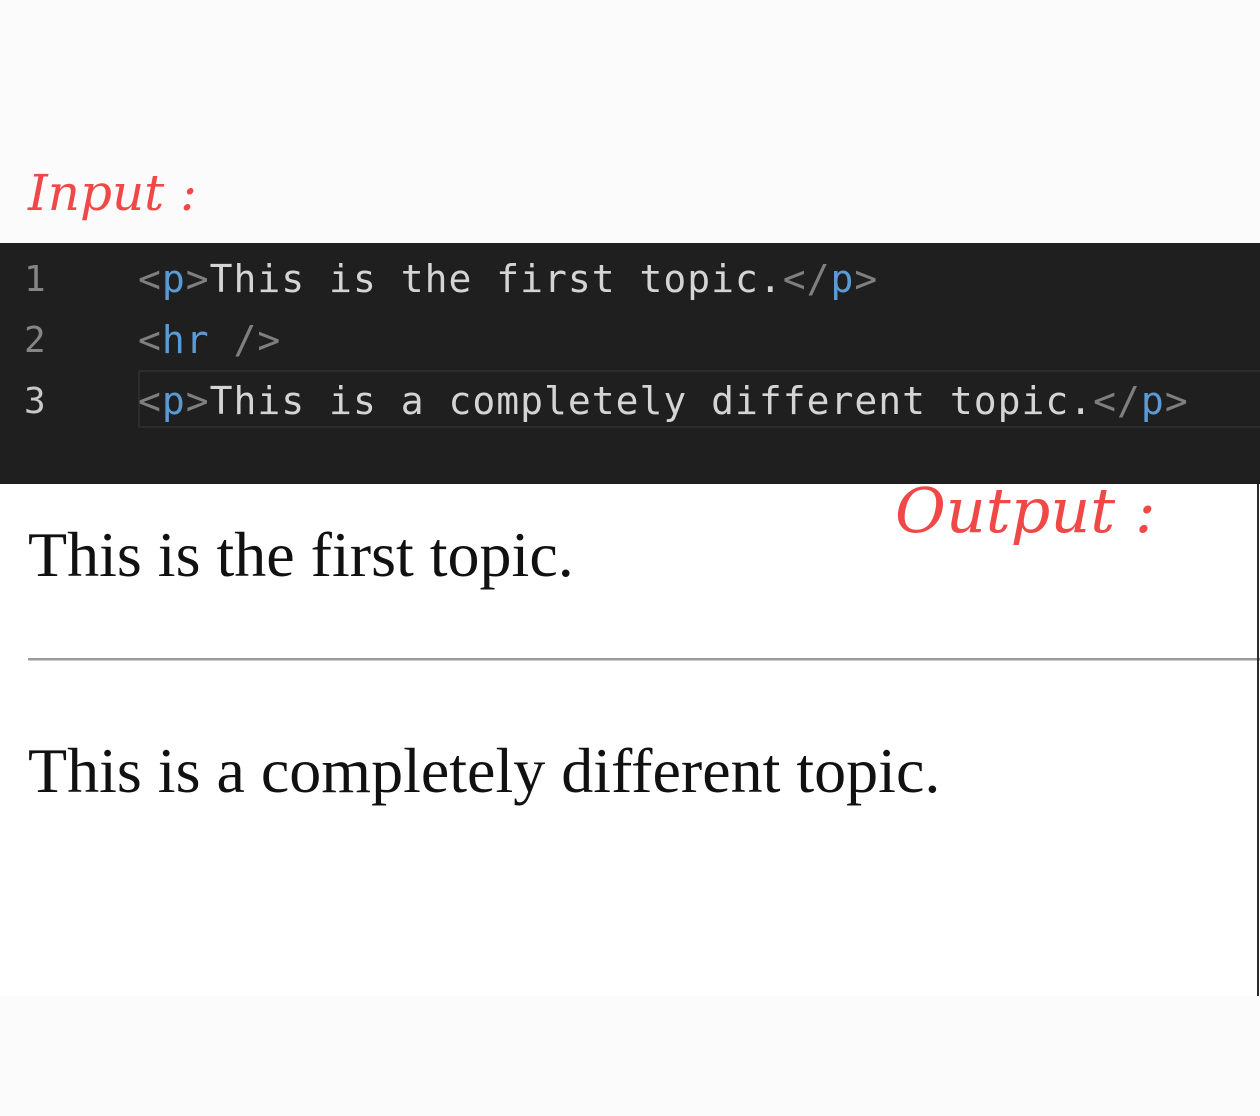  Describe the element at coordinates (1258, 740) in the screenshot. I see `panel-edge` at that location.